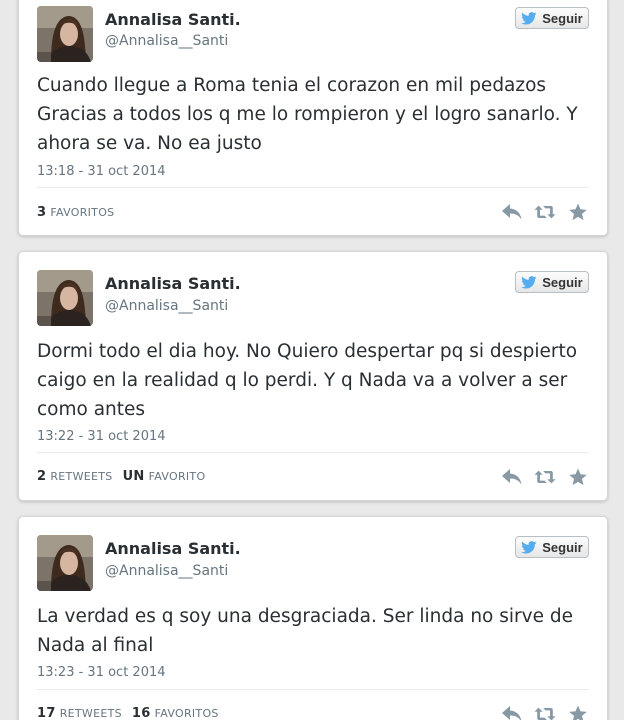 Image resolution: width=624 pixels, height=720 pixels. Describe the element at coordinates (101, 171) in the screenshot. I see `tweet-timestamp: 13:18 - 31 oct 2014` at that location.